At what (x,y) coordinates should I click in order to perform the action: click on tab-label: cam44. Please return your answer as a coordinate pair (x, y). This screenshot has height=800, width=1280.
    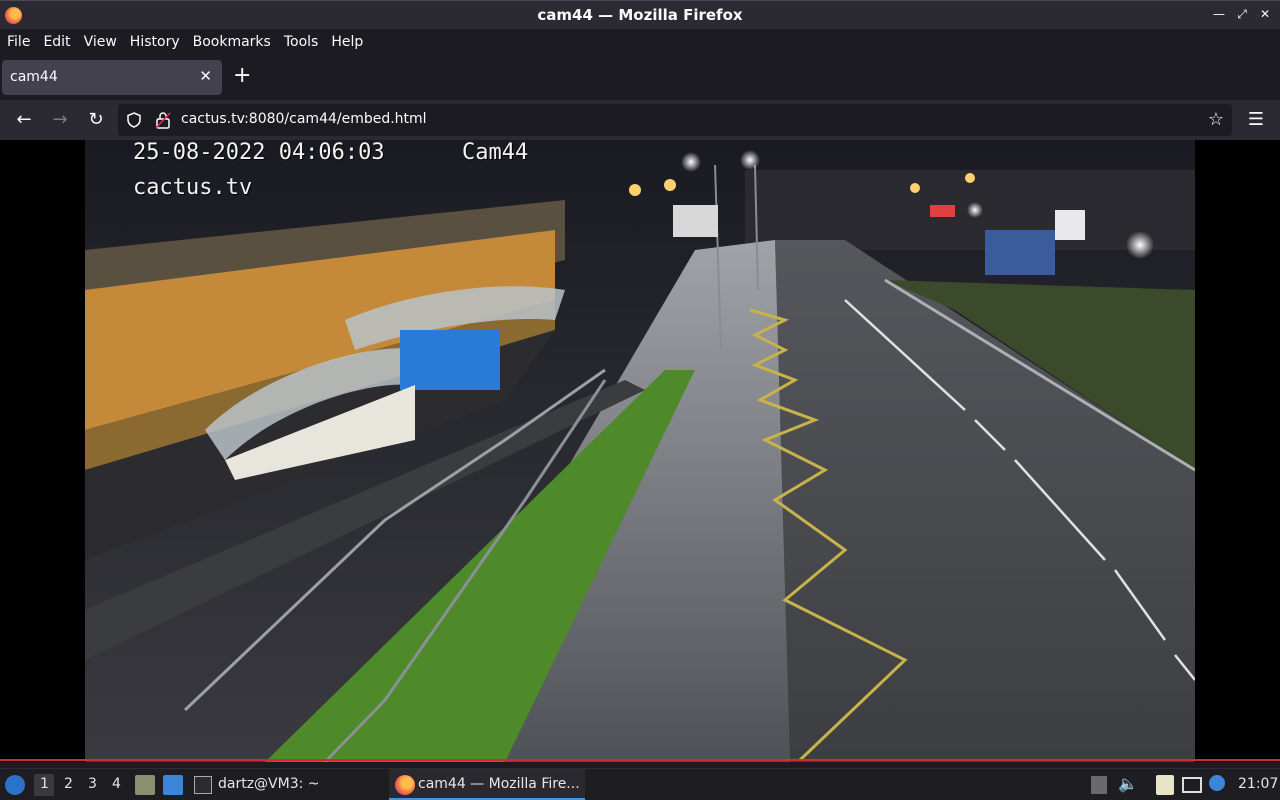
    Looking at the image, I should click on (34, 77).